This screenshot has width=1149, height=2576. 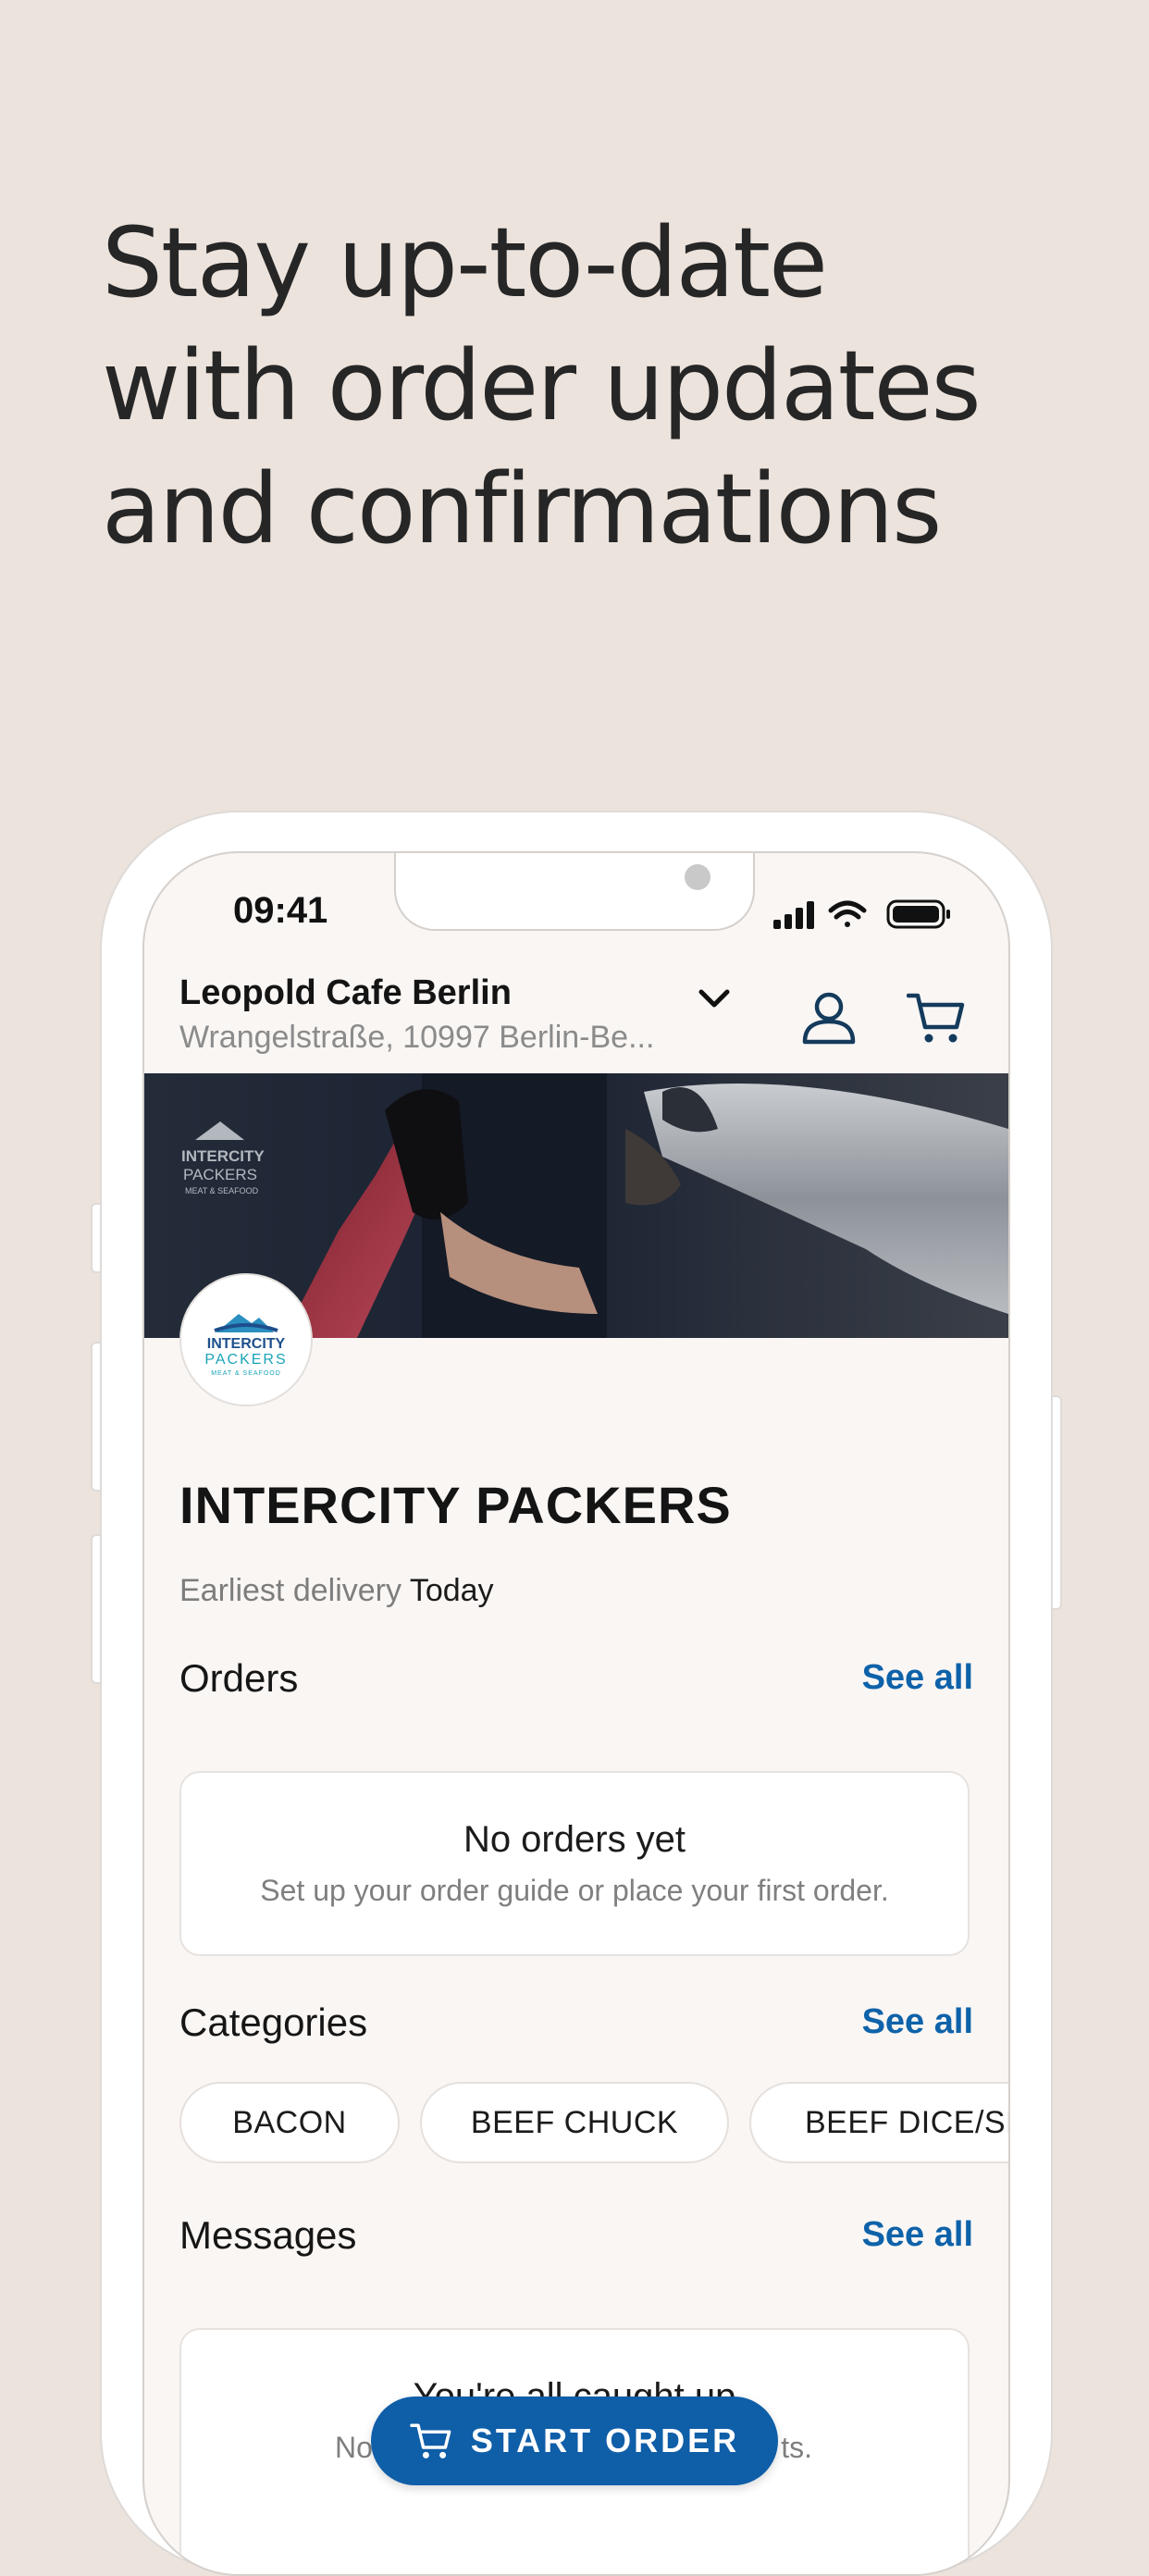 What do you see at coordinates (542, 385) in the screenshot?
I see `headline-line-2: with order updates` at bounding box center [542, 385].